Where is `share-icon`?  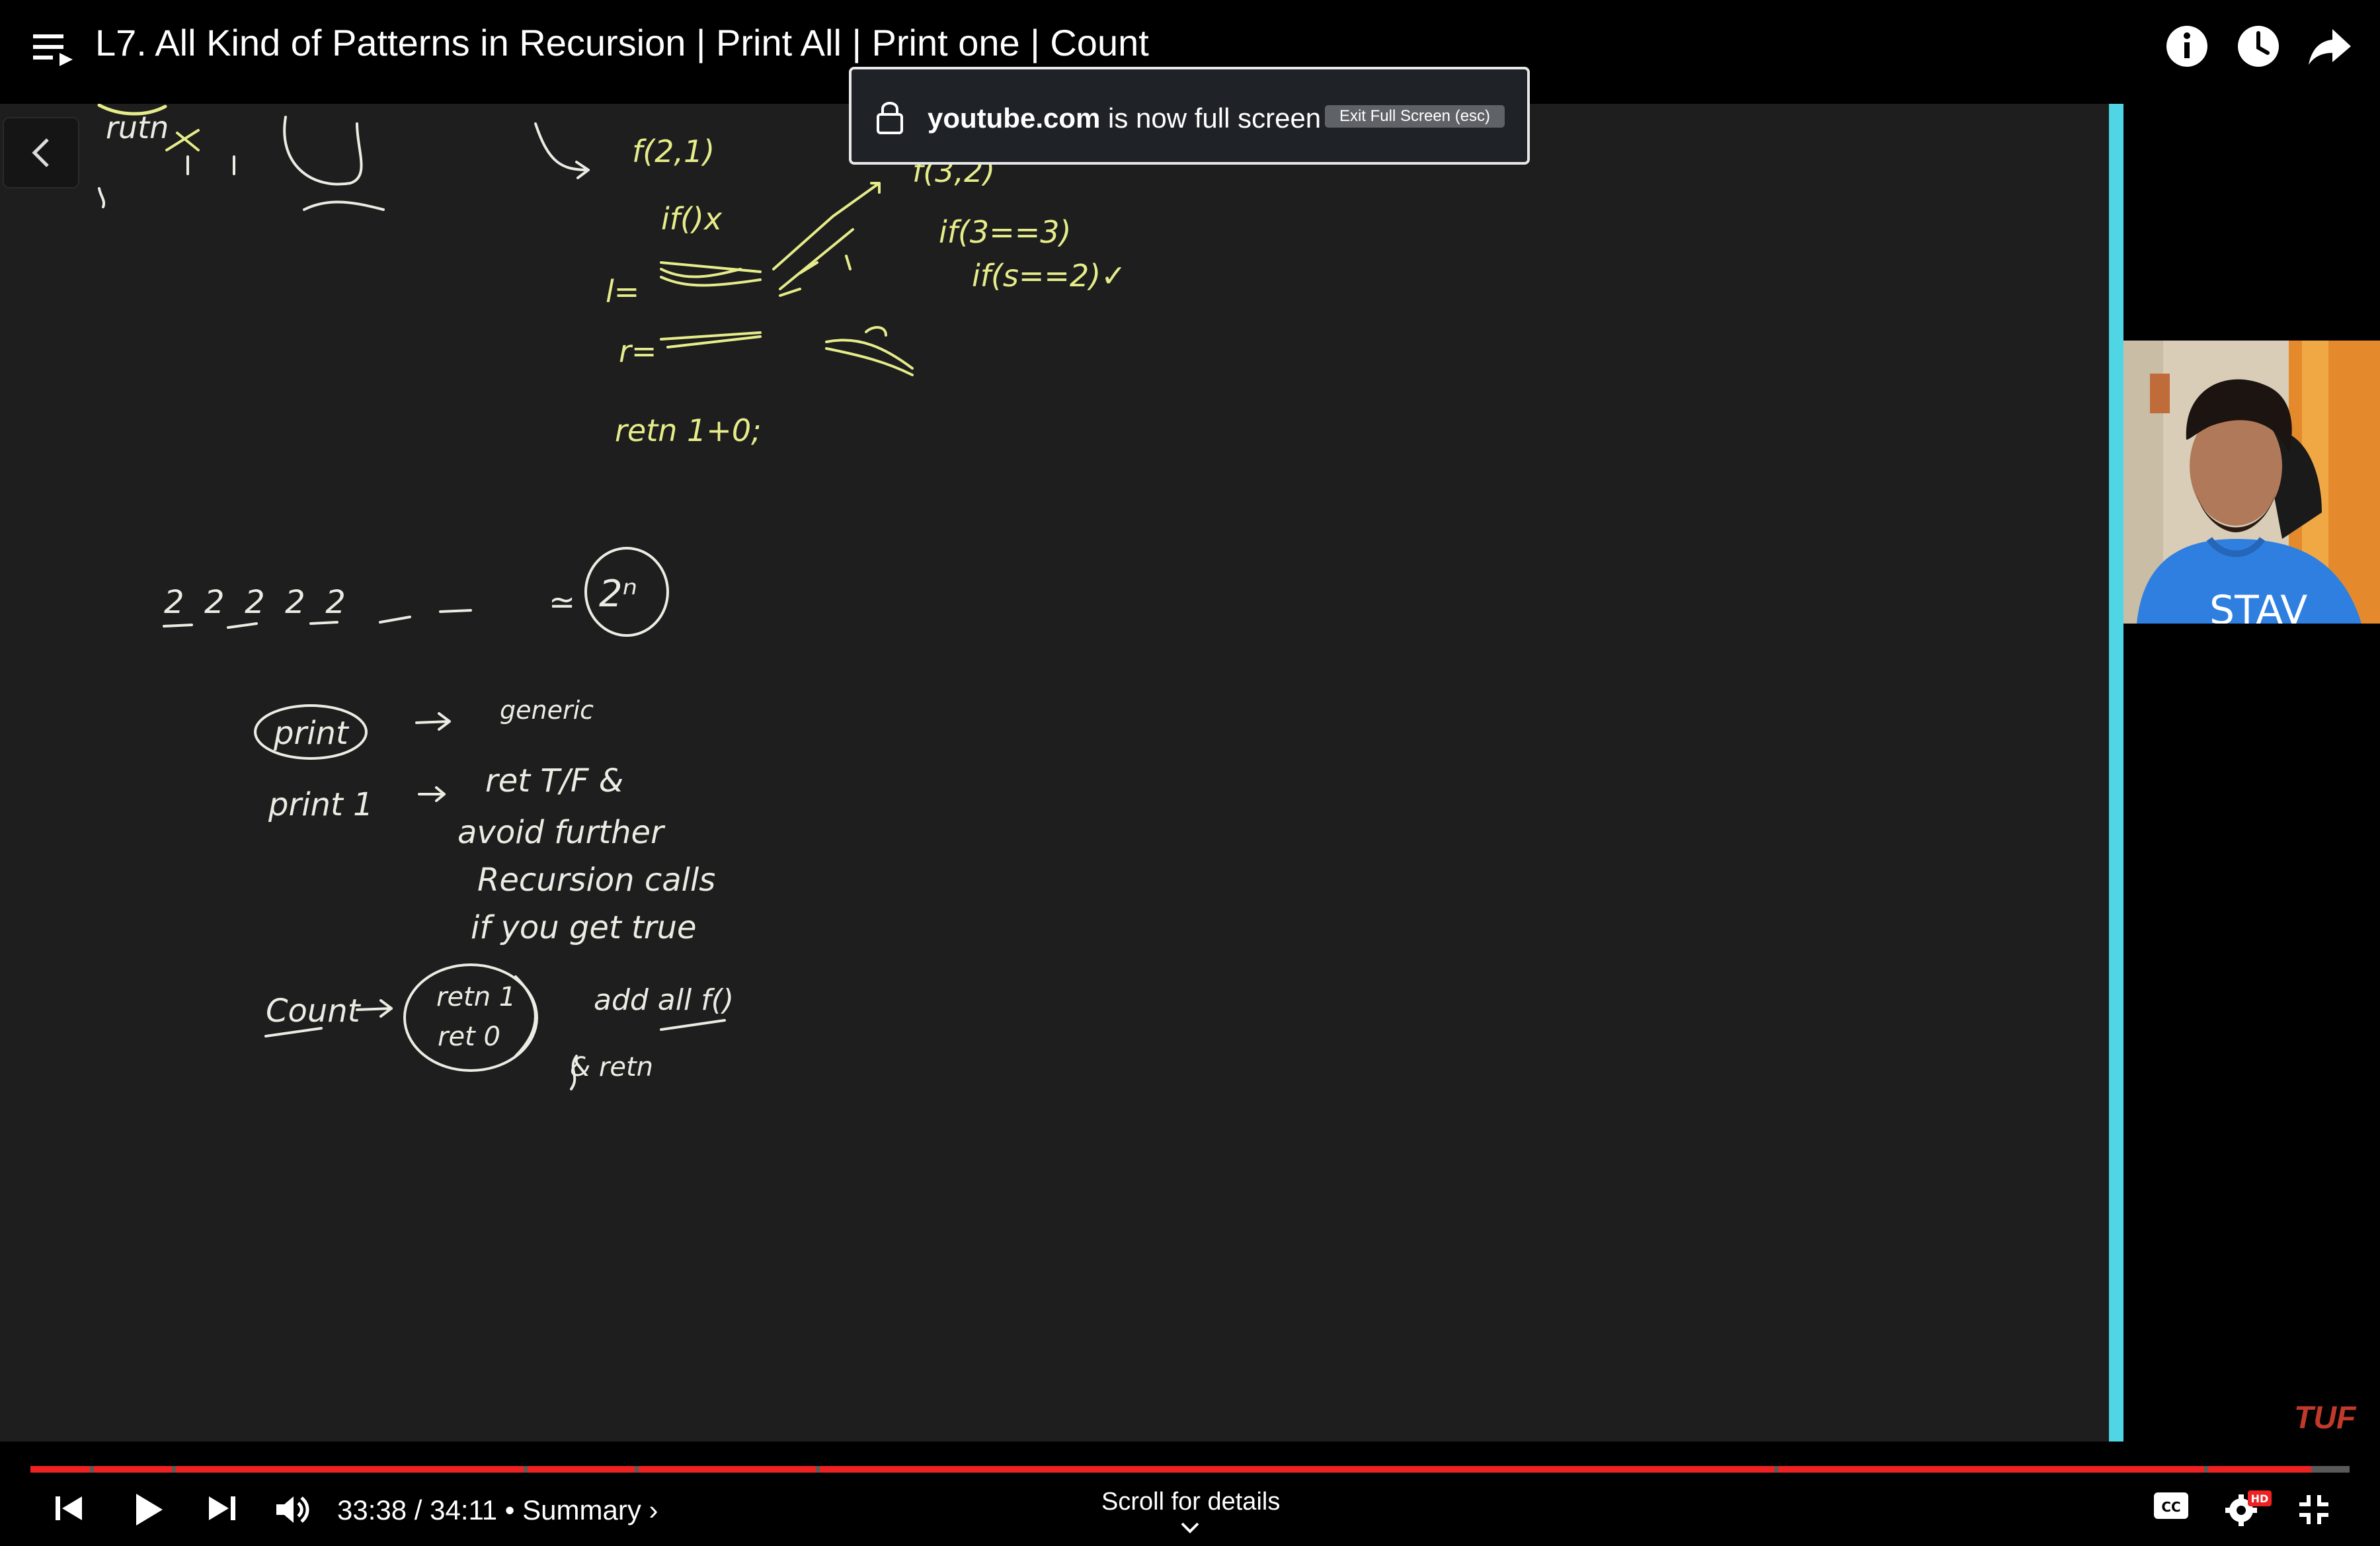 share-icon is located at coordinates (2329, 46).